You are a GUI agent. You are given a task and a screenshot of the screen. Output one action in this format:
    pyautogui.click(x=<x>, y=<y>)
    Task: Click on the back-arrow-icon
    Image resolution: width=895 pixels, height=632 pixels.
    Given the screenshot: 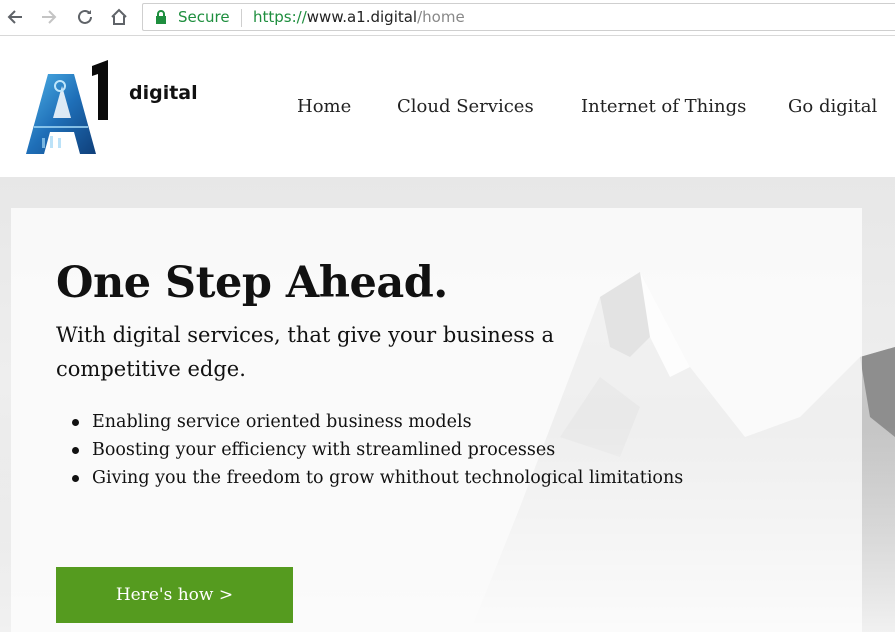 What is the action you would take?
    pyautogui.click(x=15, y=17)
    